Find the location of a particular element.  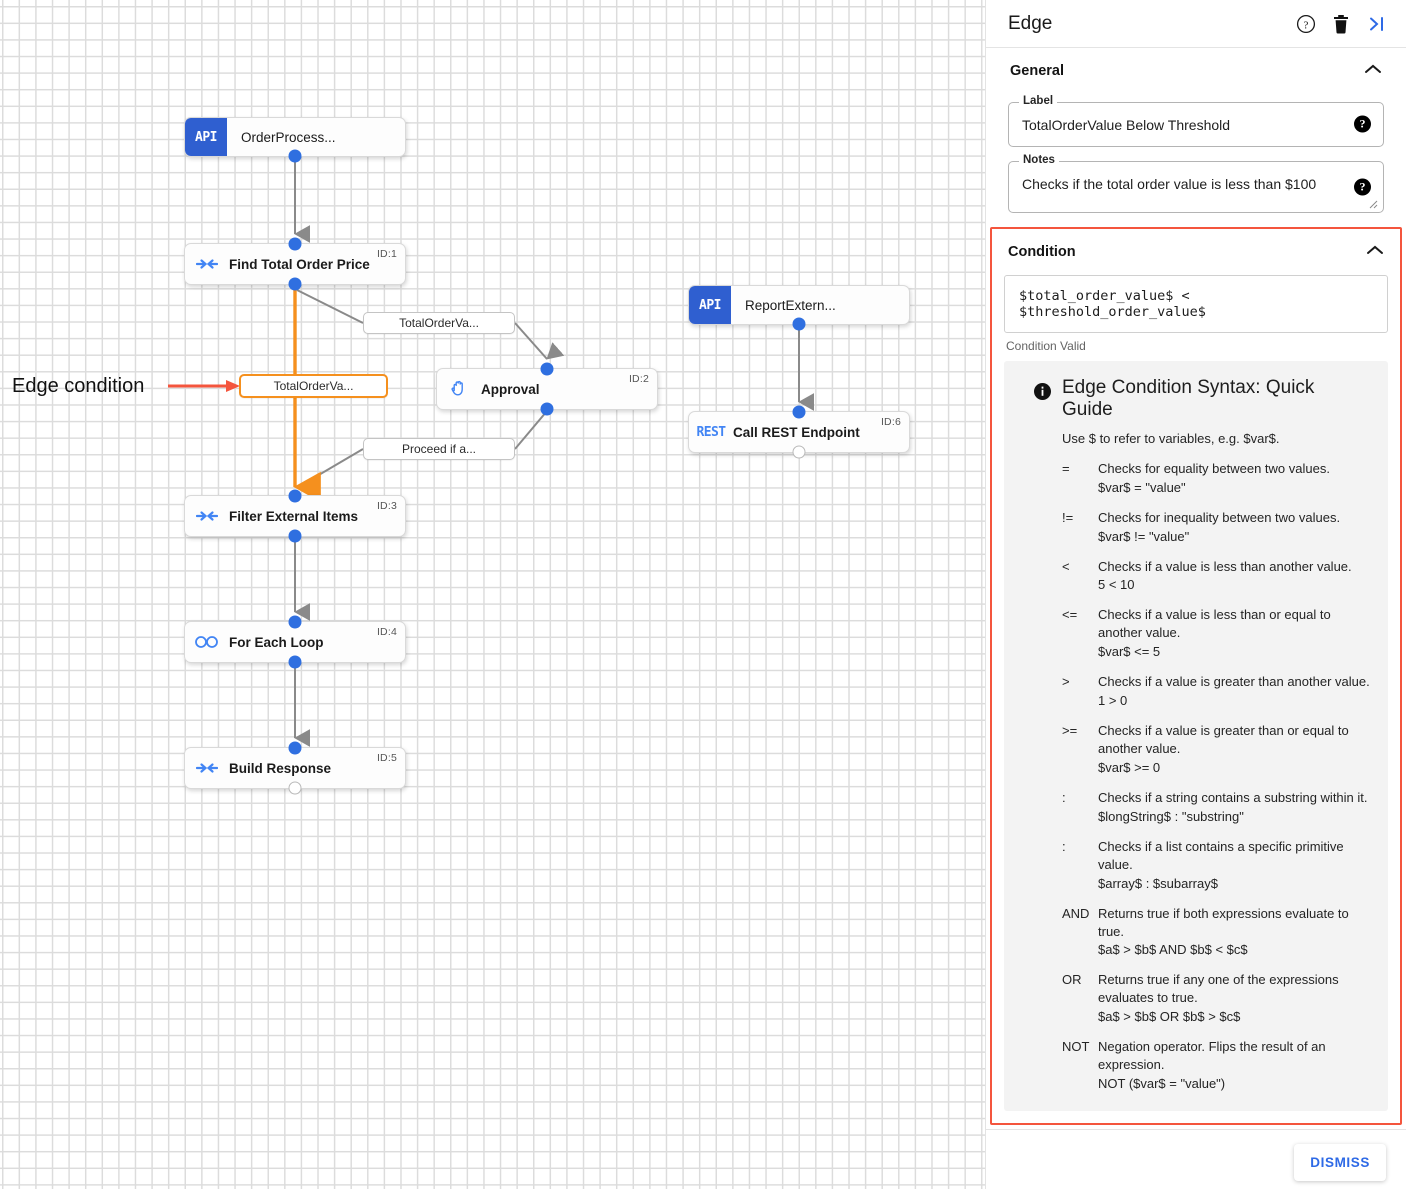

label-help-icon: ? is located at coordinates (1362, 124).